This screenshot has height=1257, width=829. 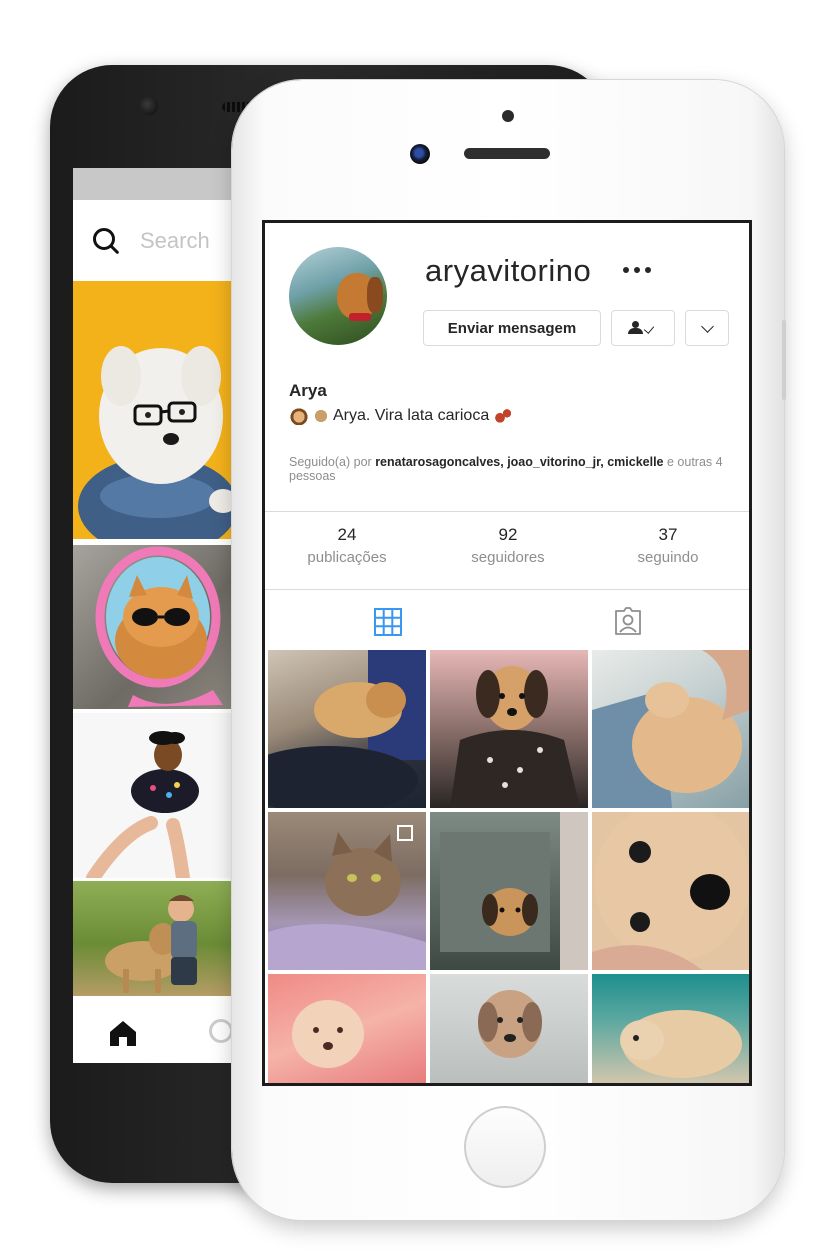 I want to click on followed-by-prefix: Seguido(a) por, so click(x=330, y=462).